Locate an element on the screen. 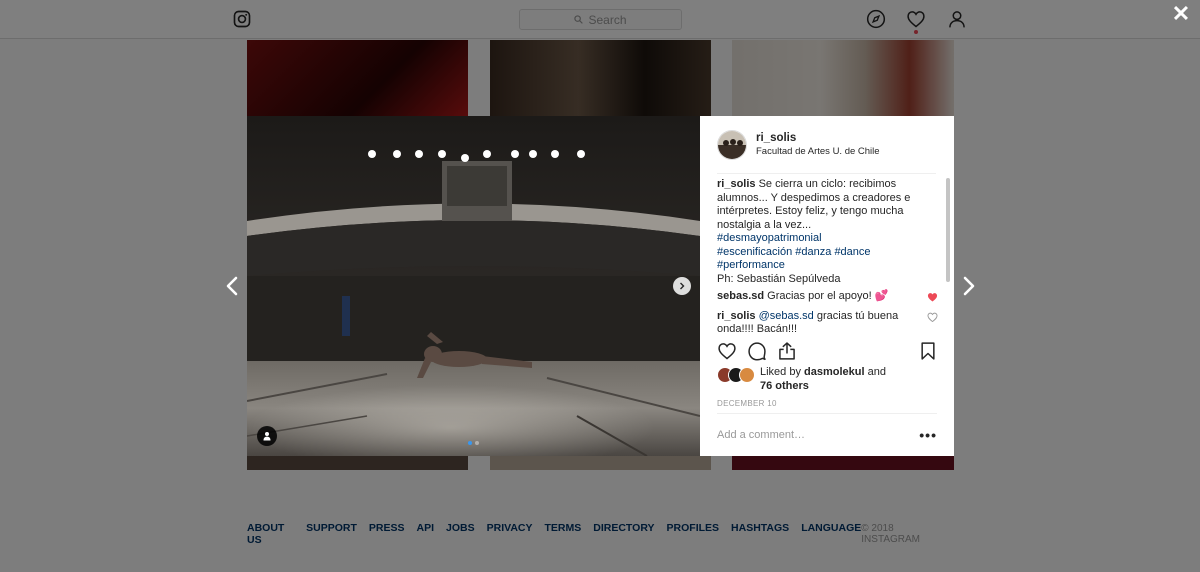 This screenshot has height=572, width=1200. heart-icon is located at coordinates (727, 351).